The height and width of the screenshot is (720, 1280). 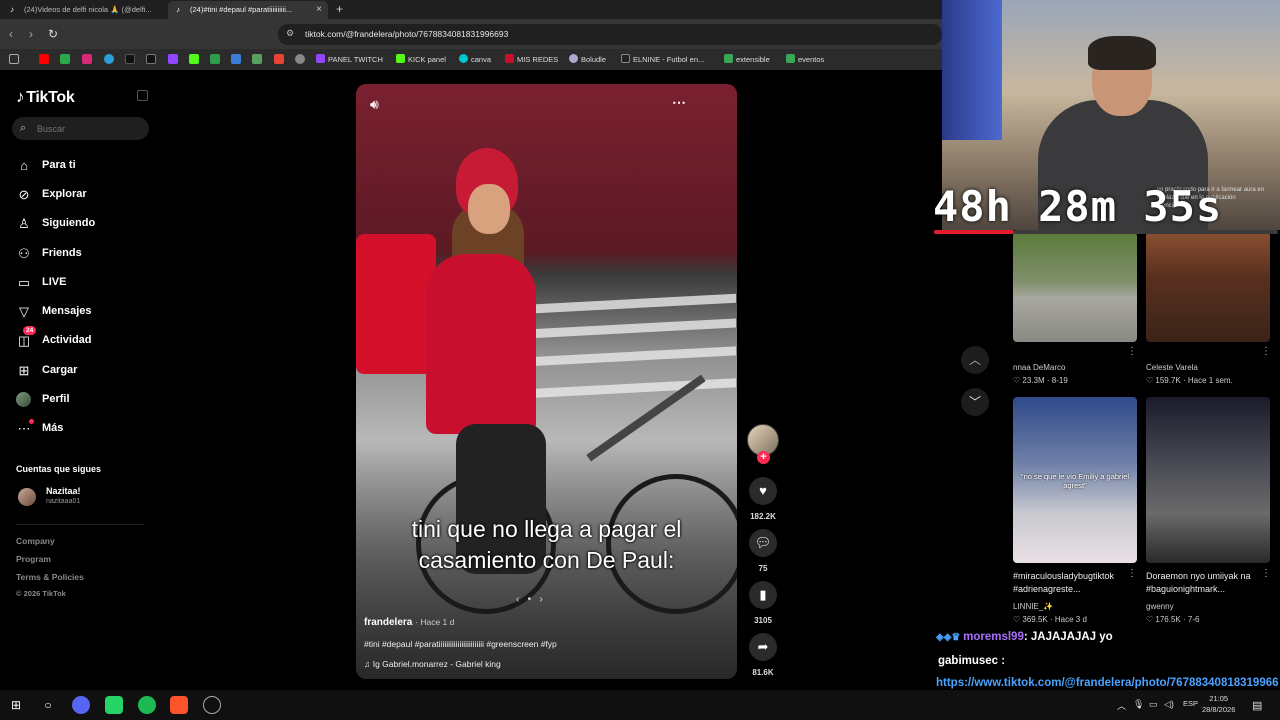 I want to click on forward-icon: ›, so click(x=31, y=34).